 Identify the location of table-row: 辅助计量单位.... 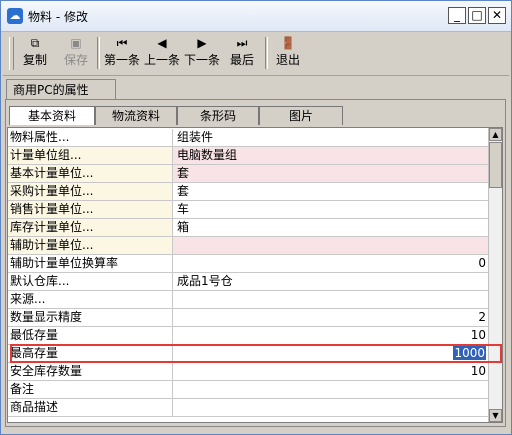
(249, 246).